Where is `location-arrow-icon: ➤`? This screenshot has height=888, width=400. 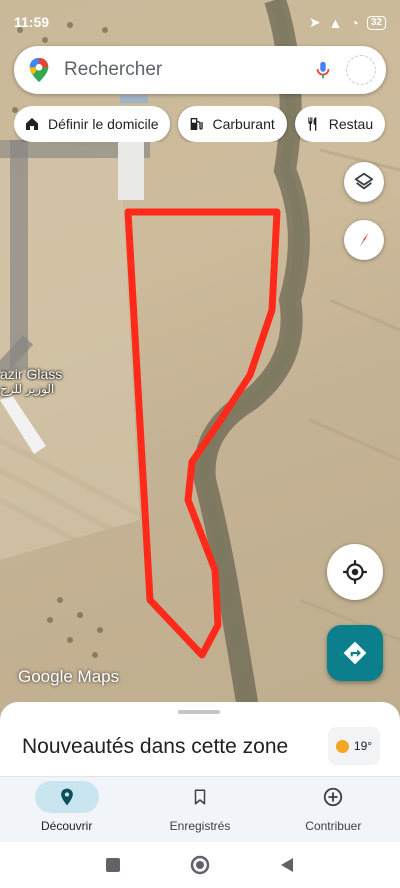
location-arrow-icon: ➤ is located at coordinates (314, 22).